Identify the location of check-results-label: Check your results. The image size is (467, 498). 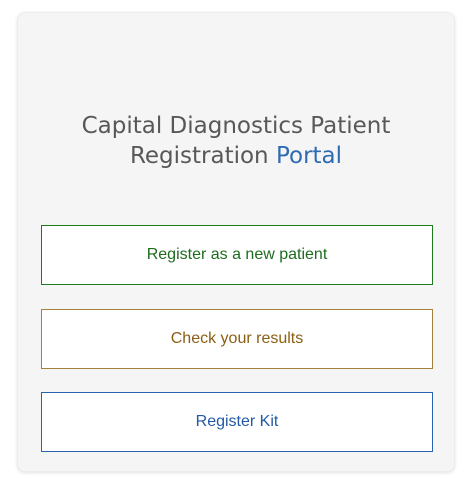
(237, 338).